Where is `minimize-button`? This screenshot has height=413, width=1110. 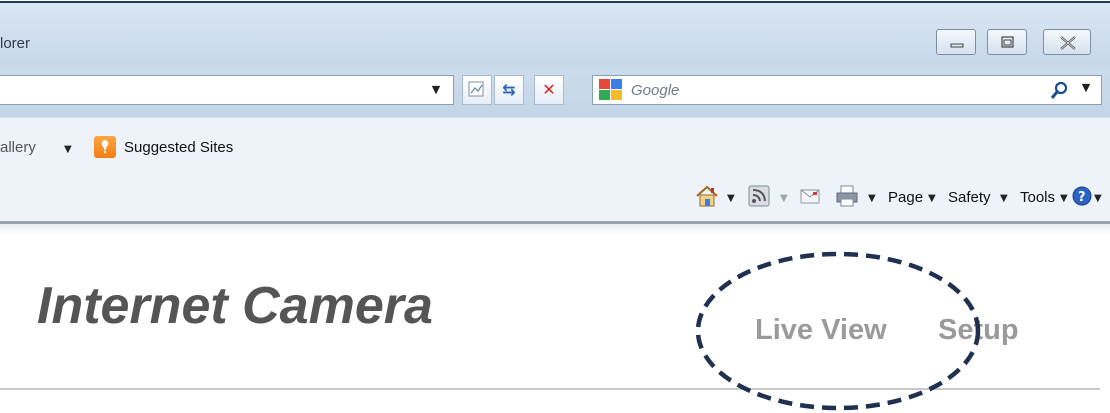
minimize-button is located at coordinates (956, 42).